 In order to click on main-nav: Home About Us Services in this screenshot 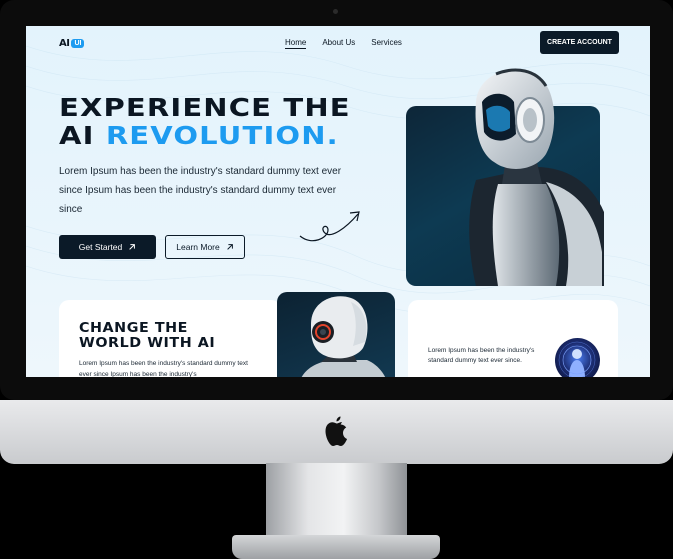, I will do `click(343, 43)`.